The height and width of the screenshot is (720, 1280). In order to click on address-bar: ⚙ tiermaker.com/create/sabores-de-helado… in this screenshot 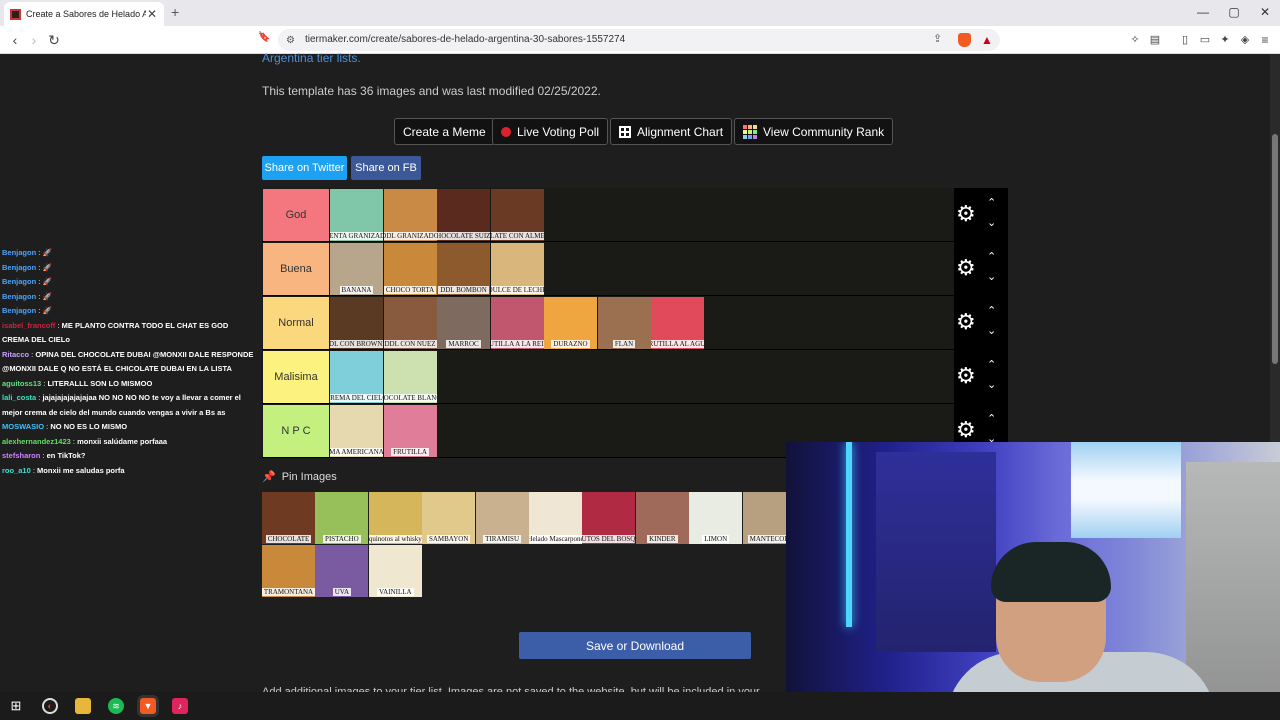, I will do `click(639, 40)`.